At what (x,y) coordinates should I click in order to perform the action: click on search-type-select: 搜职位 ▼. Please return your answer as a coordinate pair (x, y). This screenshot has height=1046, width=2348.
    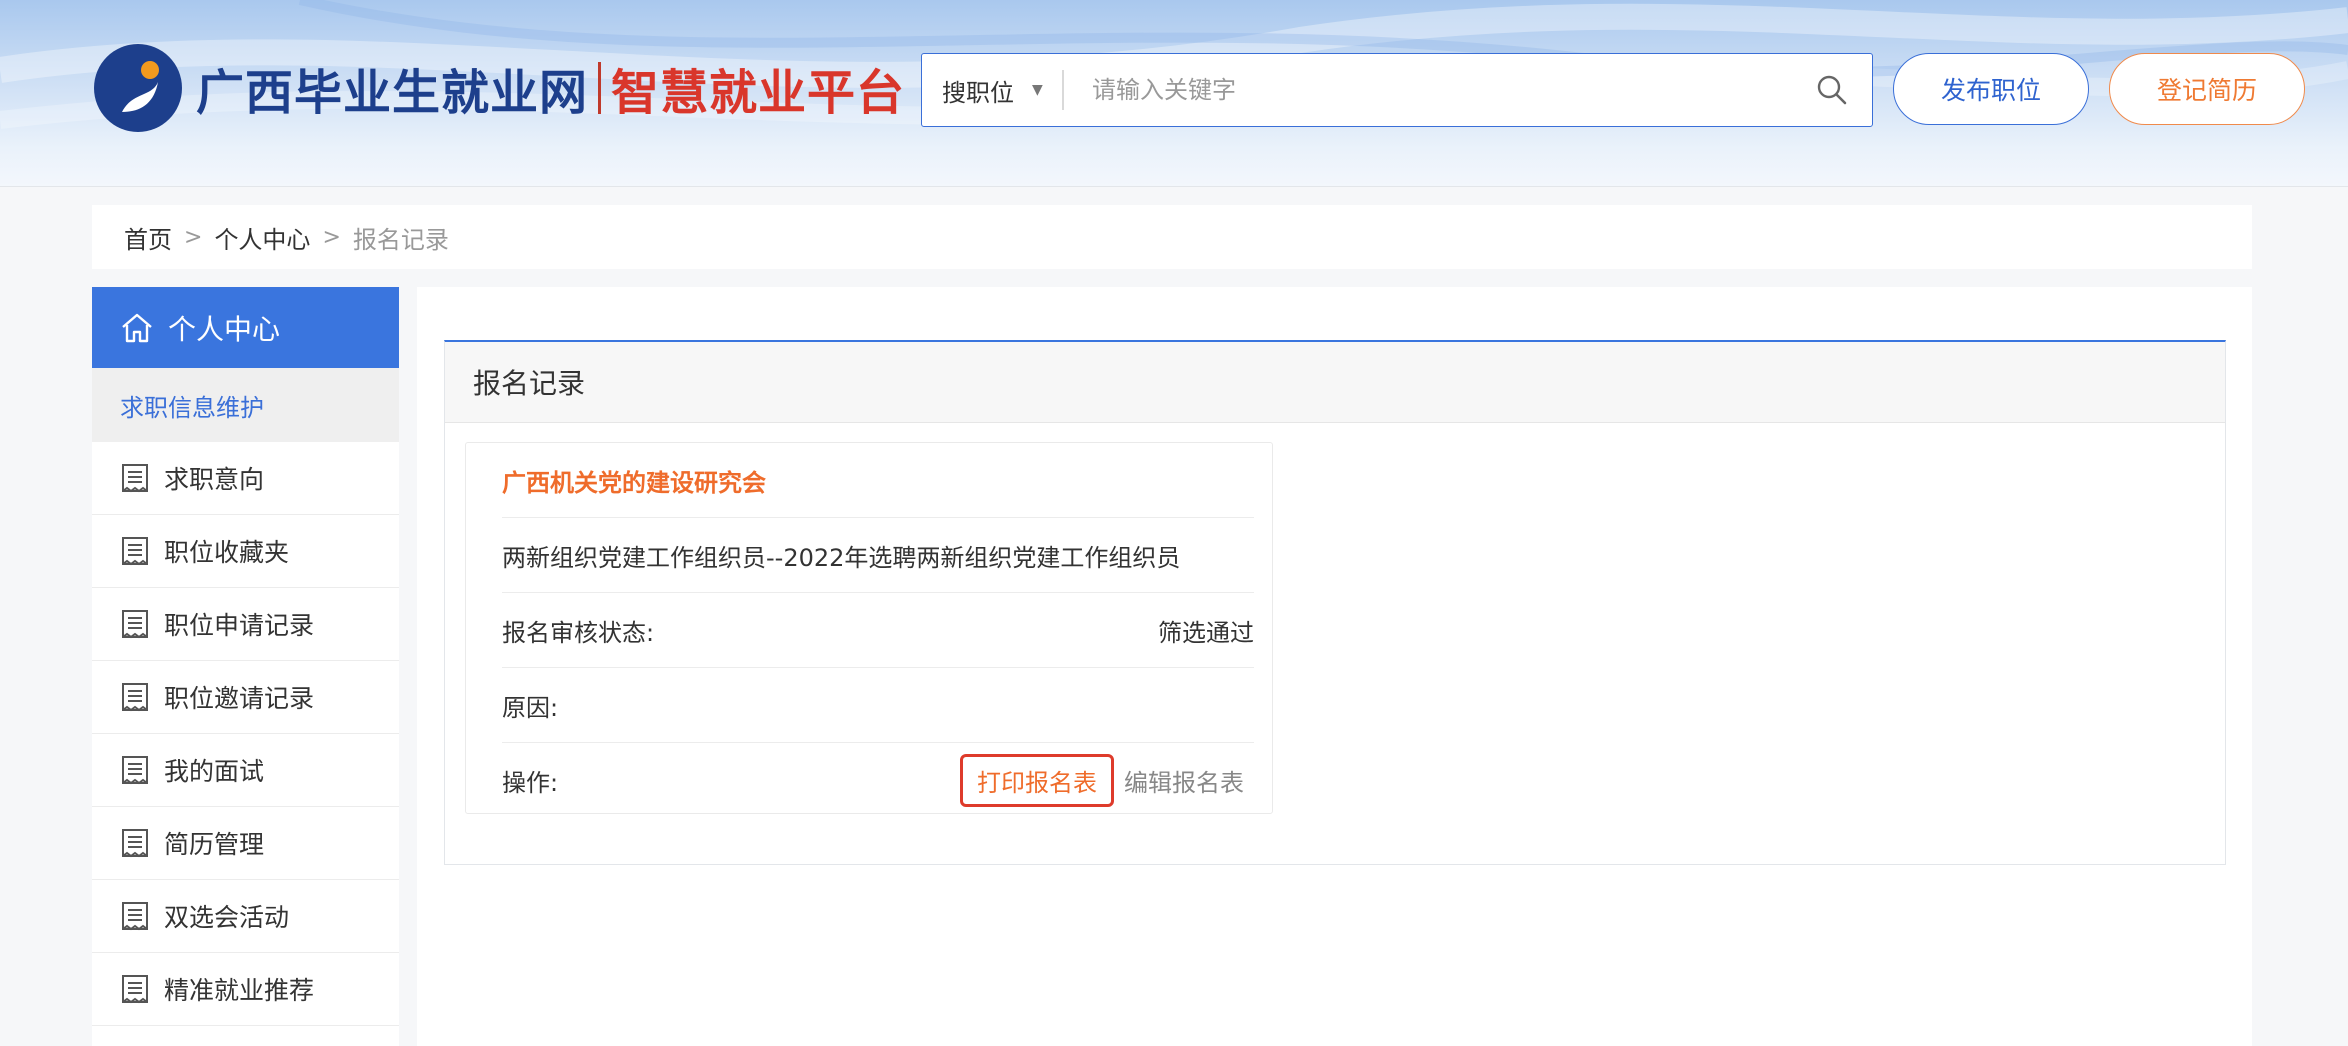
    Looking at the image, I should click on (993, 90).